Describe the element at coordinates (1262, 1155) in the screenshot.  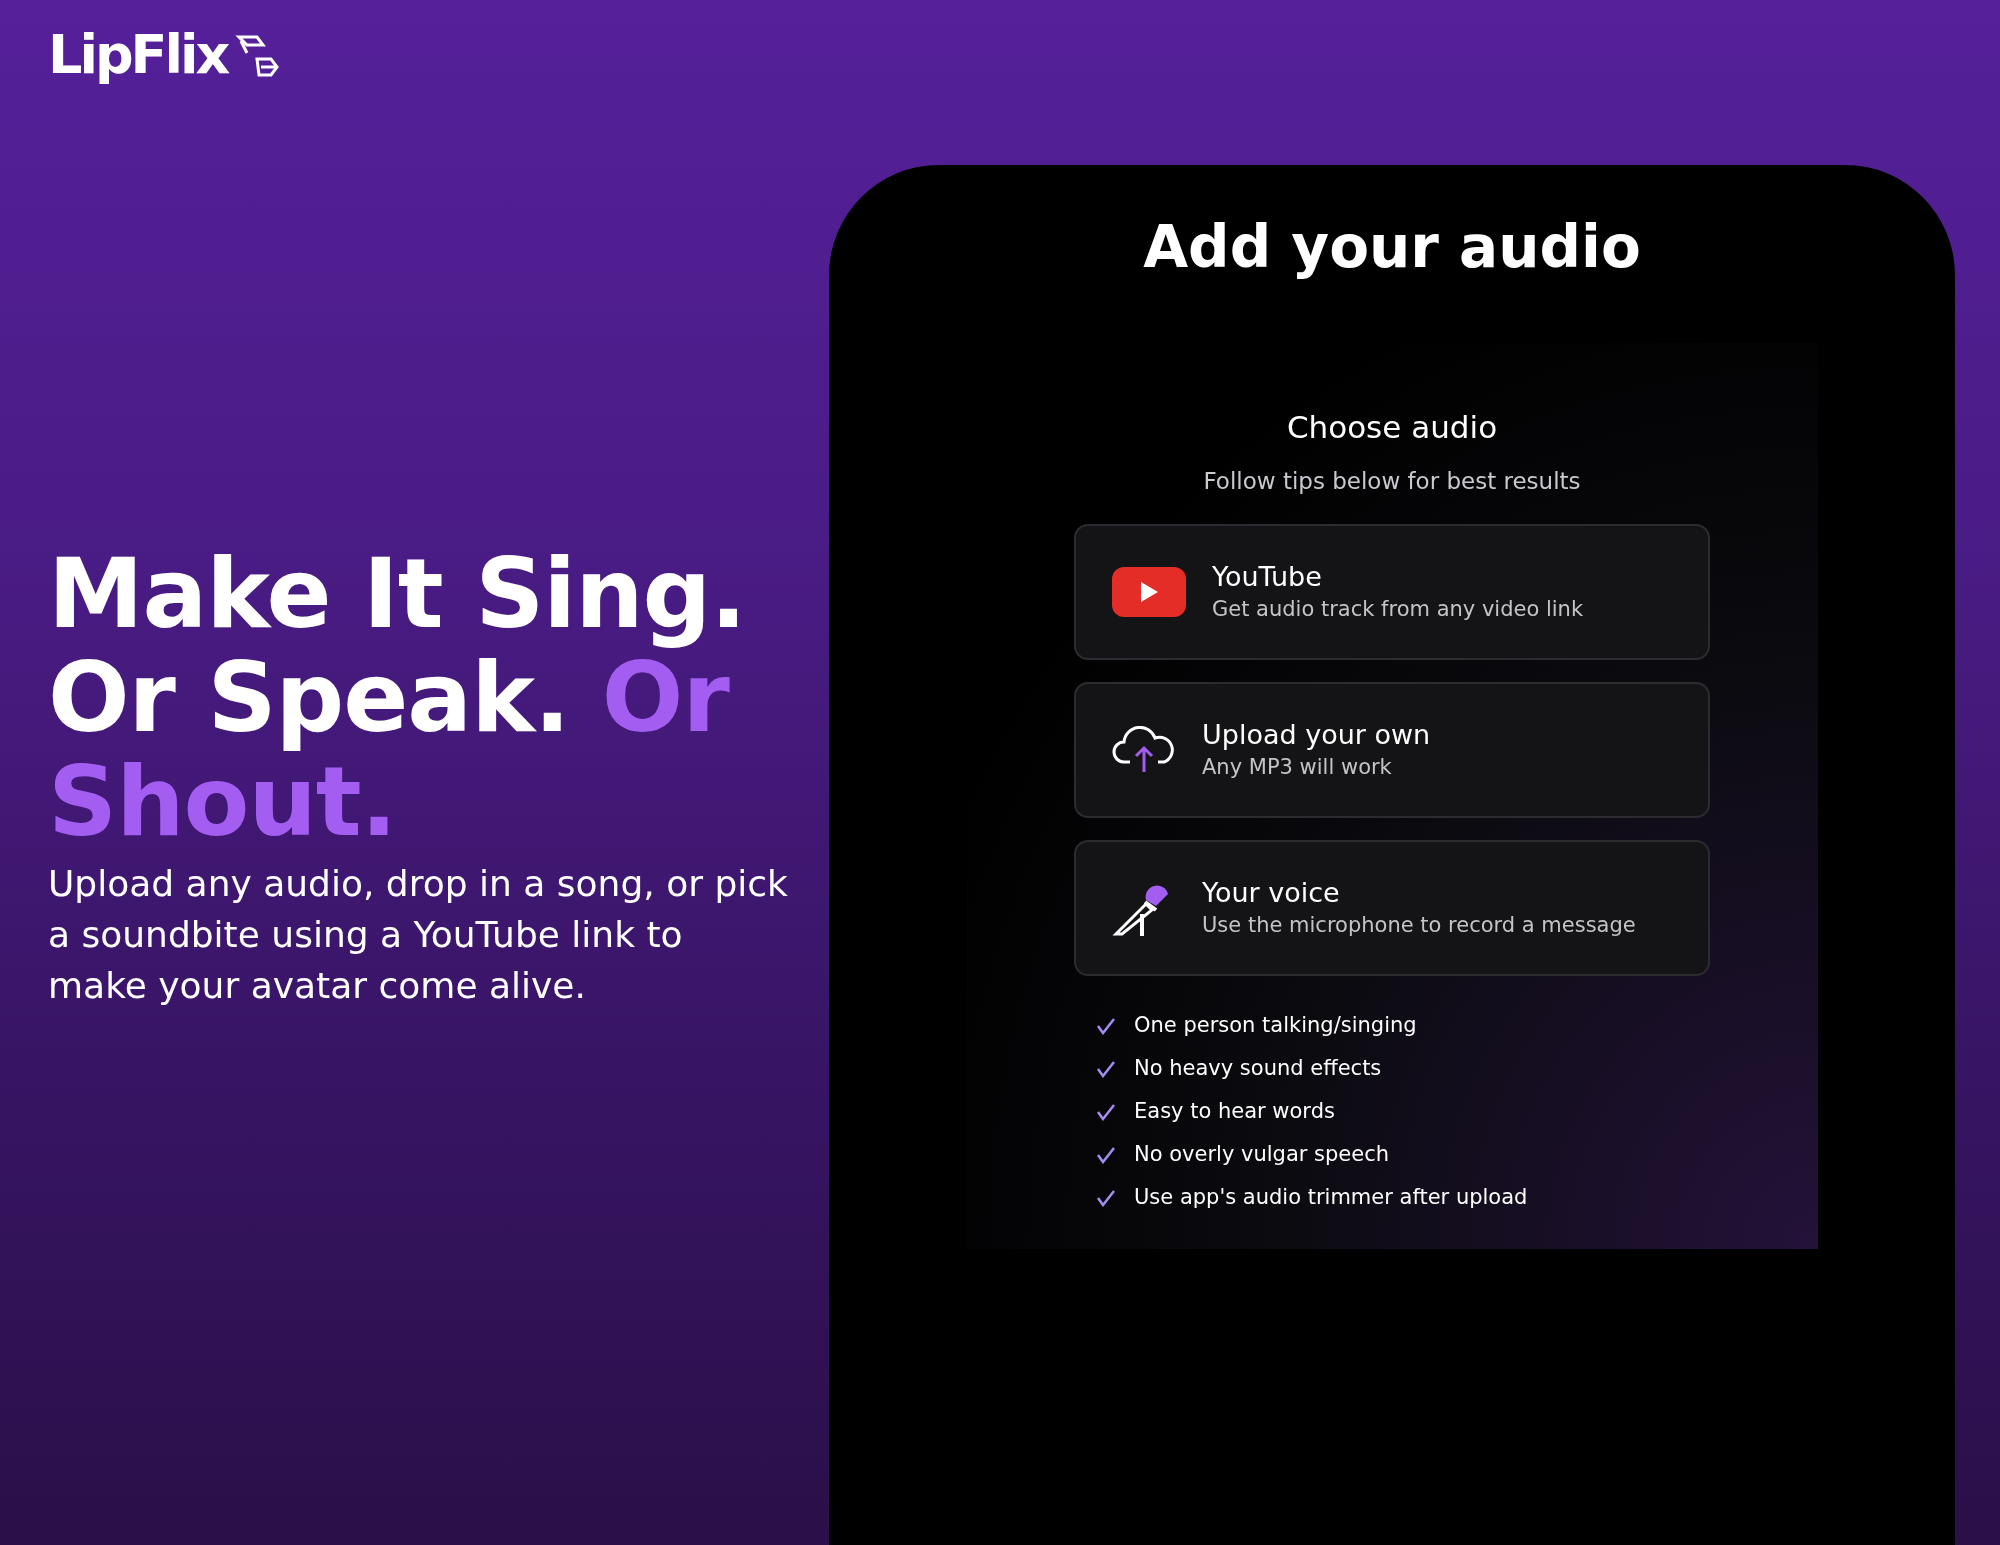
I see `tip-text: No overly vulgar speech` at that location.